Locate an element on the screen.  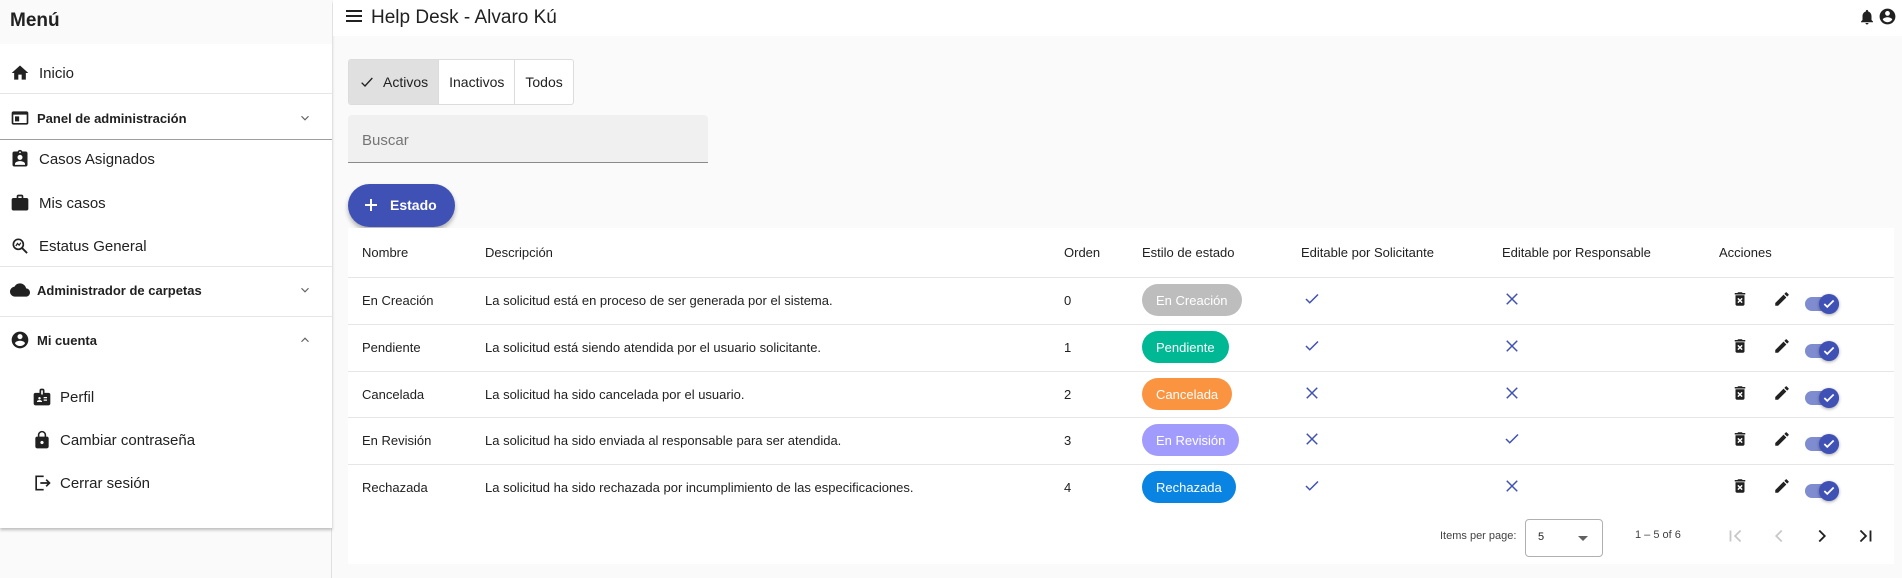
status-badge: En Revisión is located at coordinates (1191, 440).